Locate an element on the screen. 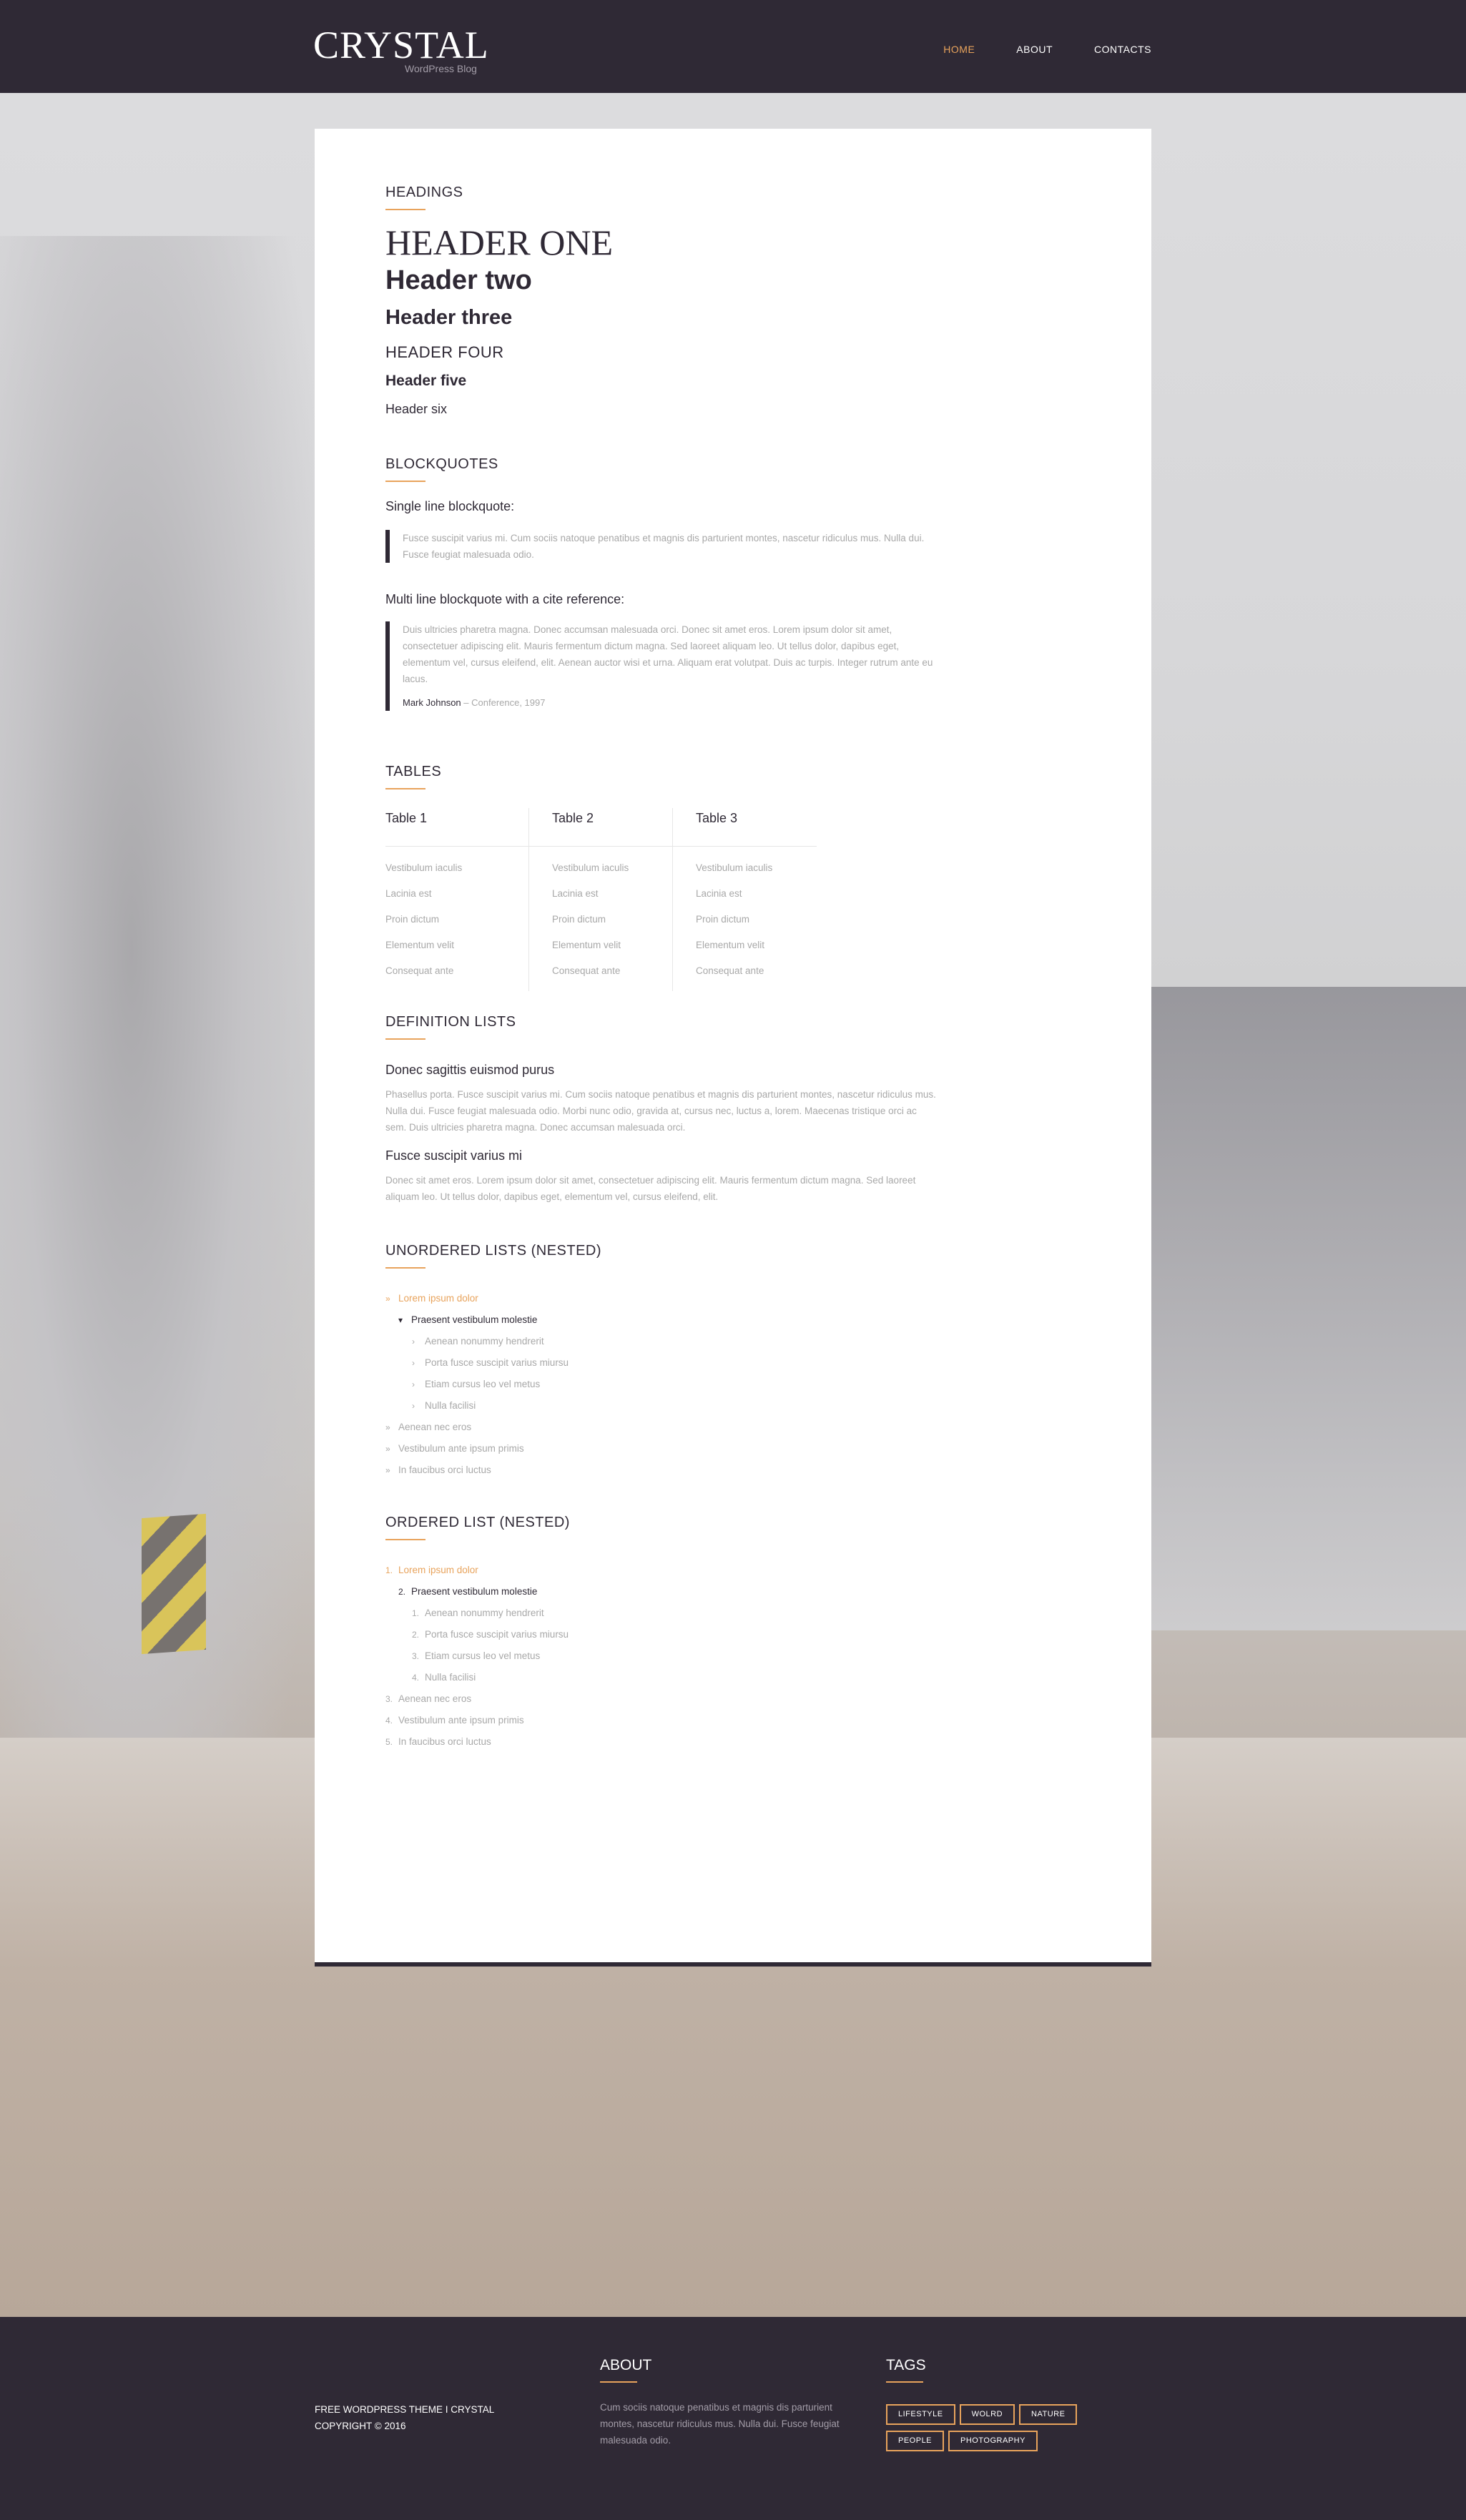 The image size is (1466, 2520). nav-about: ABOUT is located at coordinates (1034, 49).